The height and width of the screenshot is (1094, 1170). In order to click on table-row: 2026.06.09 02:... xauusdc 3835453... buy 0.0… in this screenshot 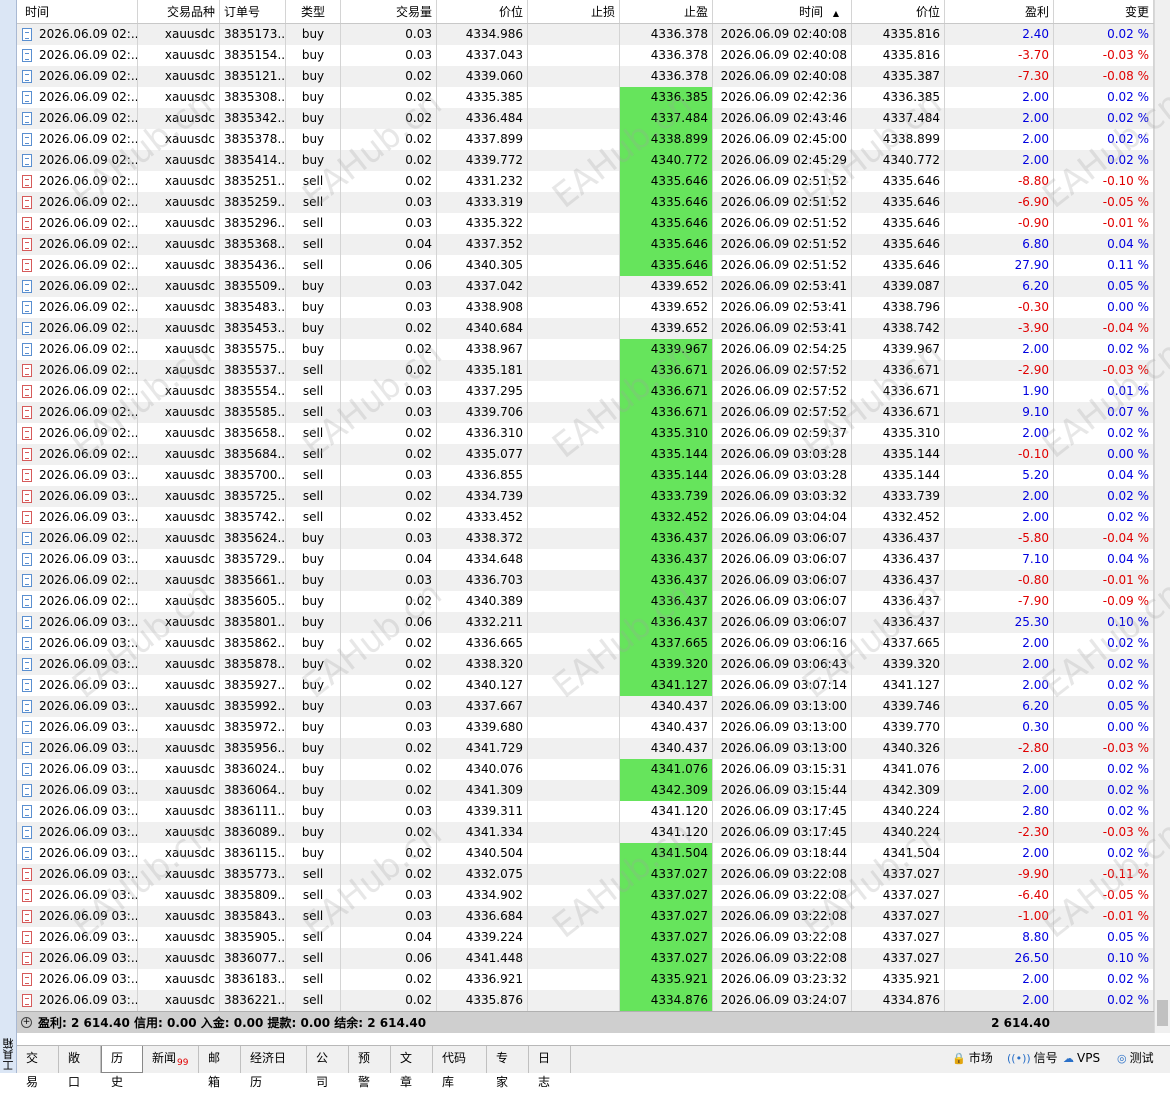, I will do `click(585, 328)`.